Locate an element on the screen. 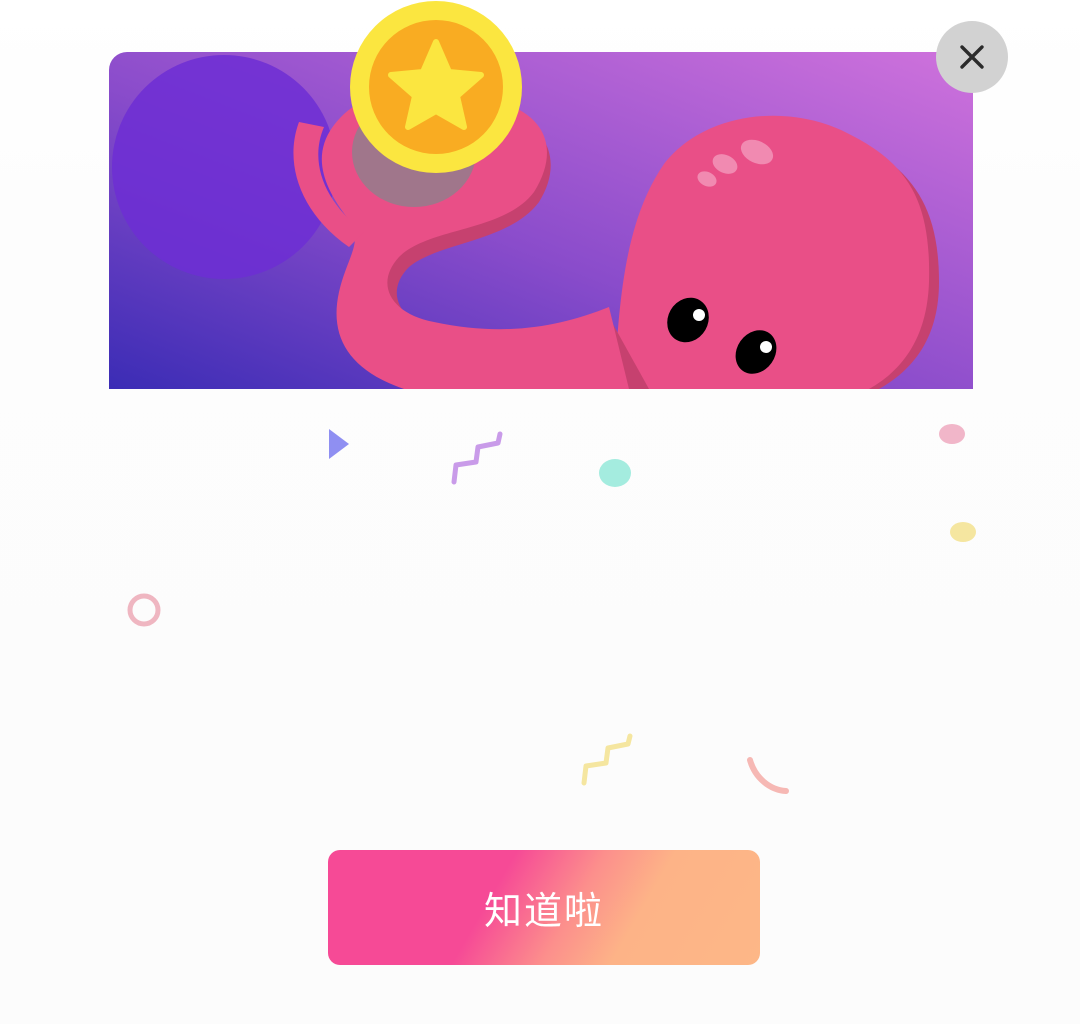  close-icon is located at coordinates (972, 57).